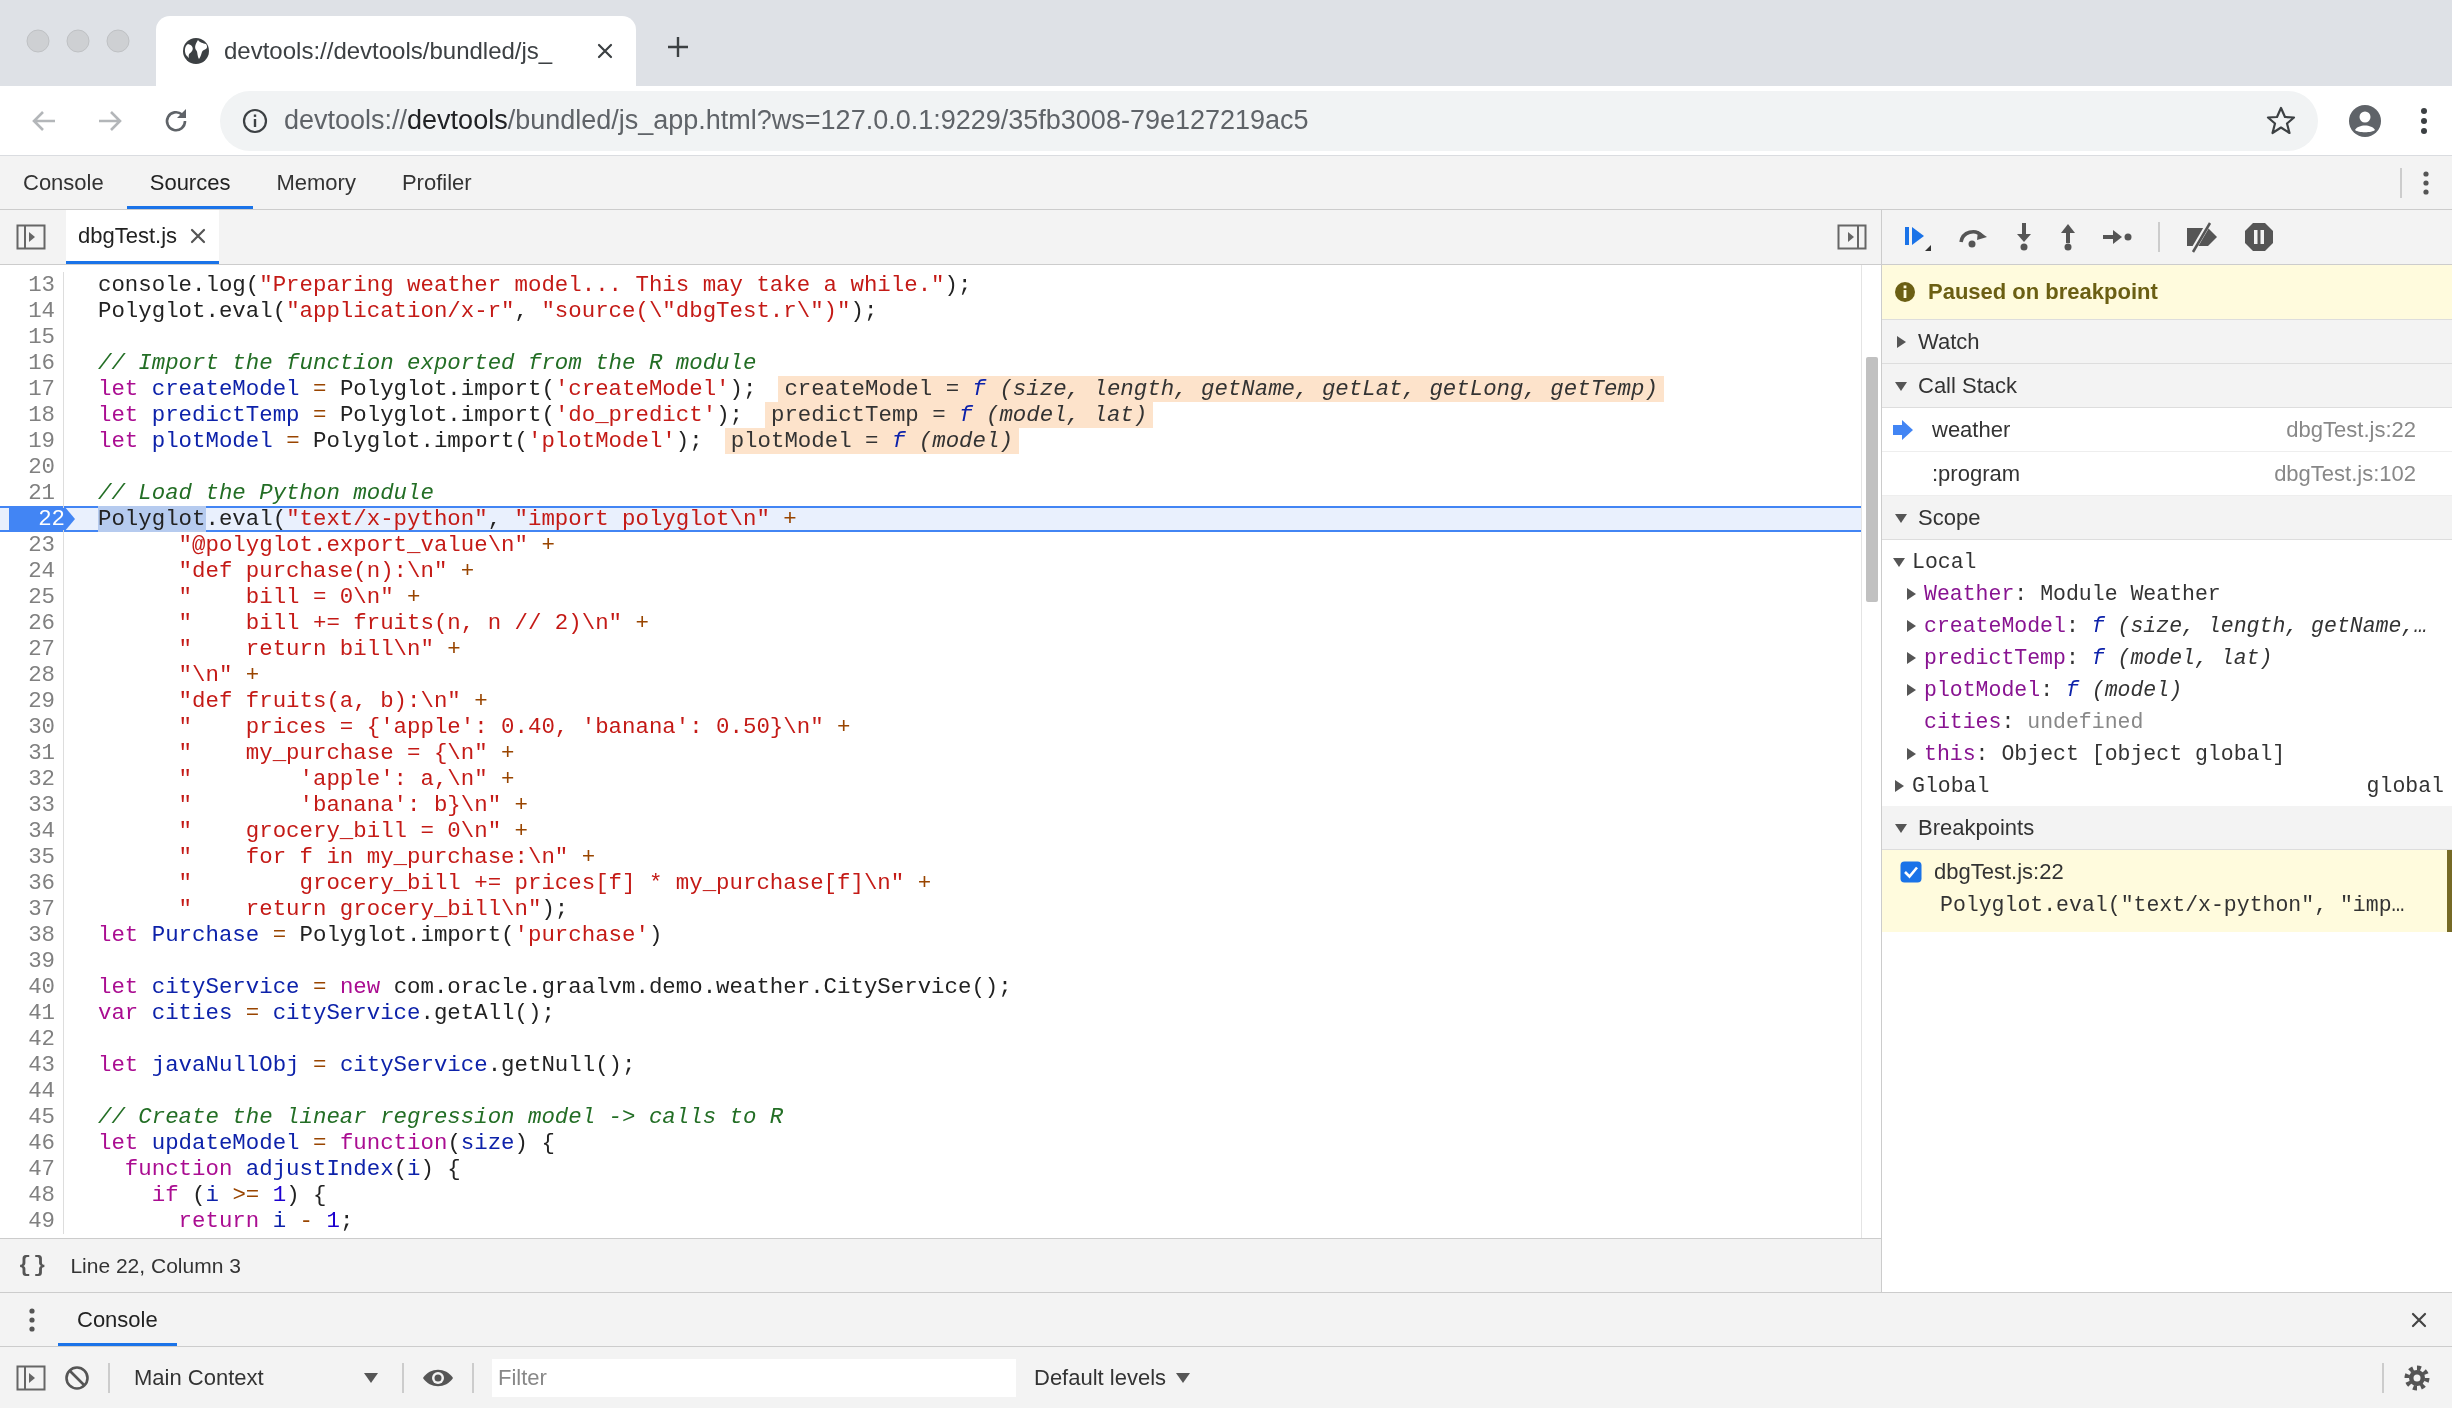 This screenshot has height=1408, width=2452. What do you see at coordinates (42, 1065) in the screenshot?
I see `line-number: 43` at bounding box center [42, 1065].